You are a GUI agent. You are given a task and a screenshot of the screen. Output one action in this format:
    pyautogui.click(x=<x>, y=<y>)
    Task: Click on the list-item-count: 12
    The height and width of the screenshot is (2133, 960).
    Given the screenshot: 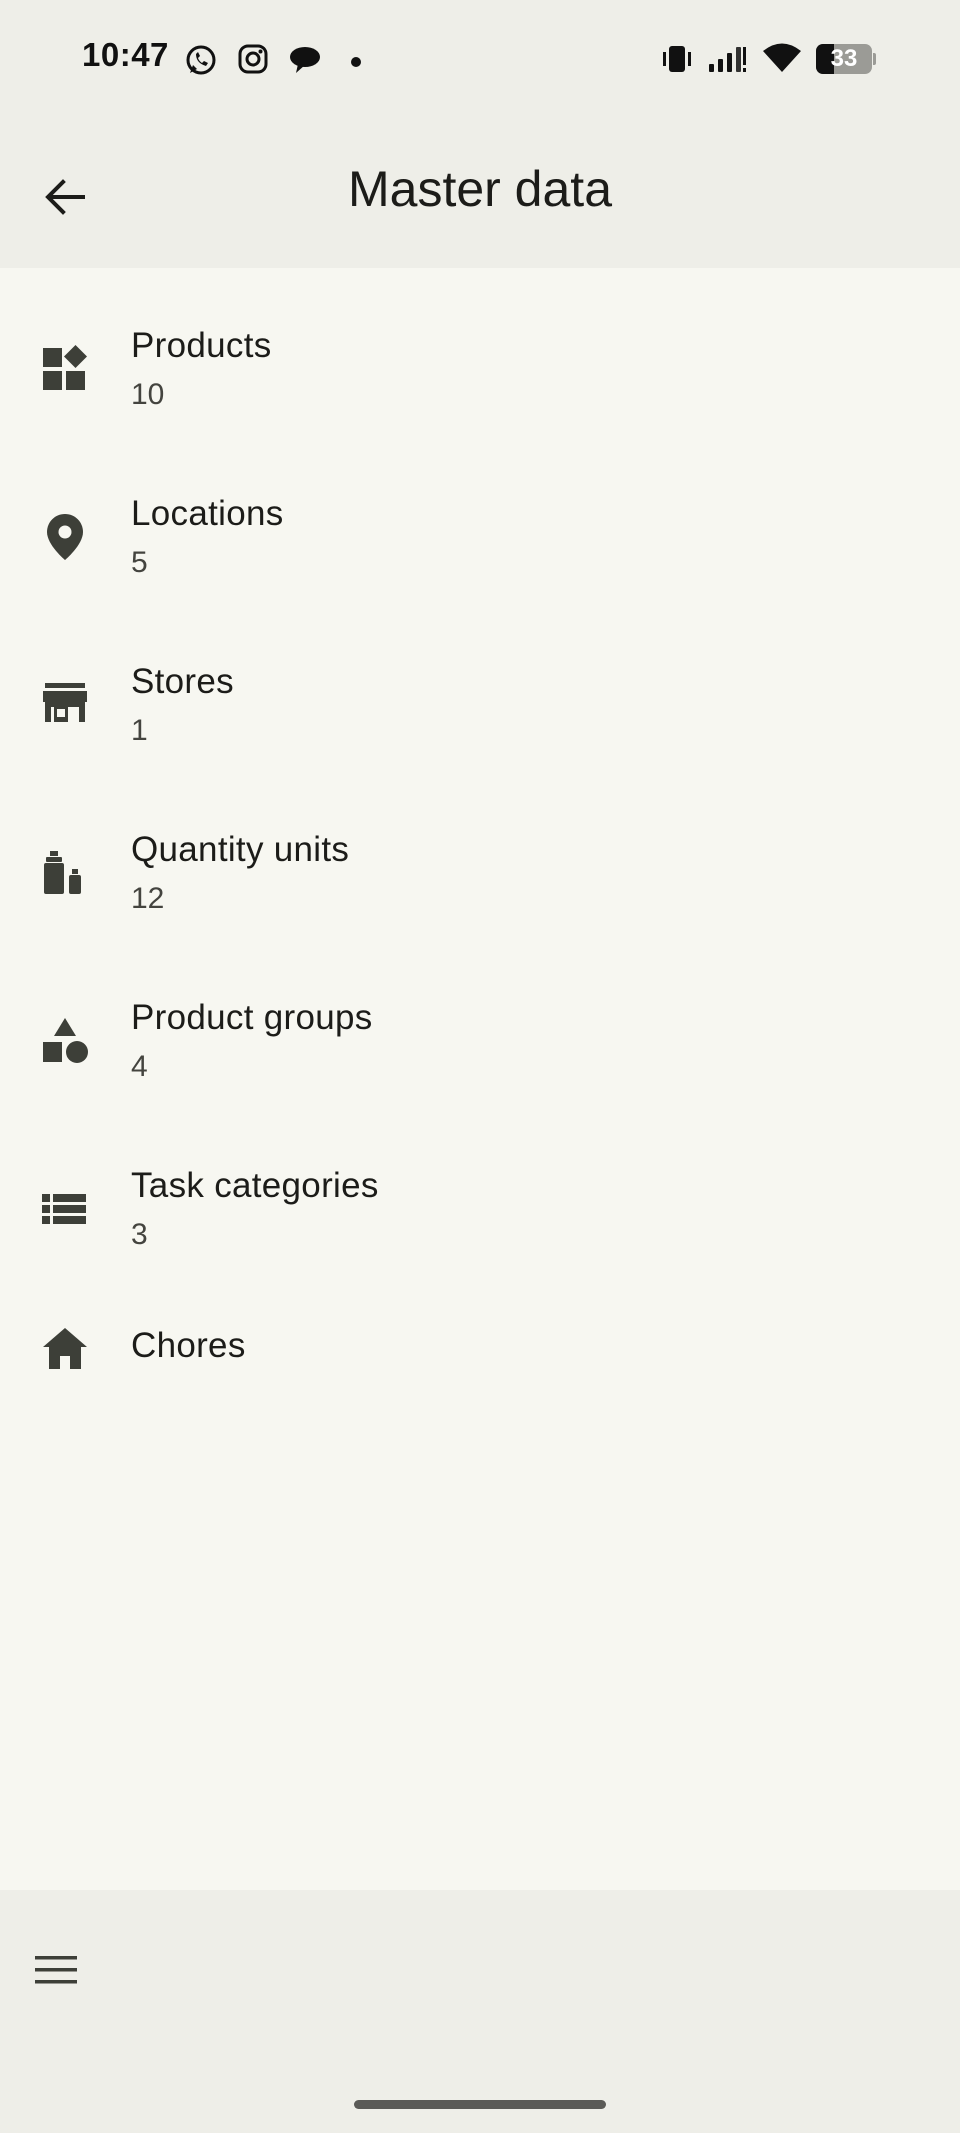 What is the action you would take?
    pyautogui.click(x=148, y=898)
    